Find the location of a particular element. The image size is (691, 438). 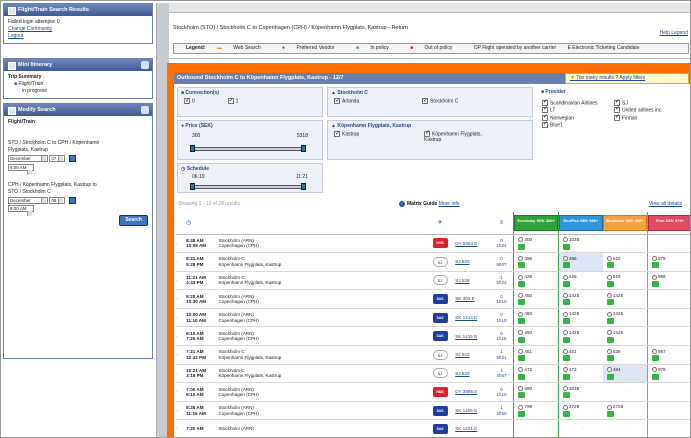

fare-business: 522 is located at coordinates (625, 262).